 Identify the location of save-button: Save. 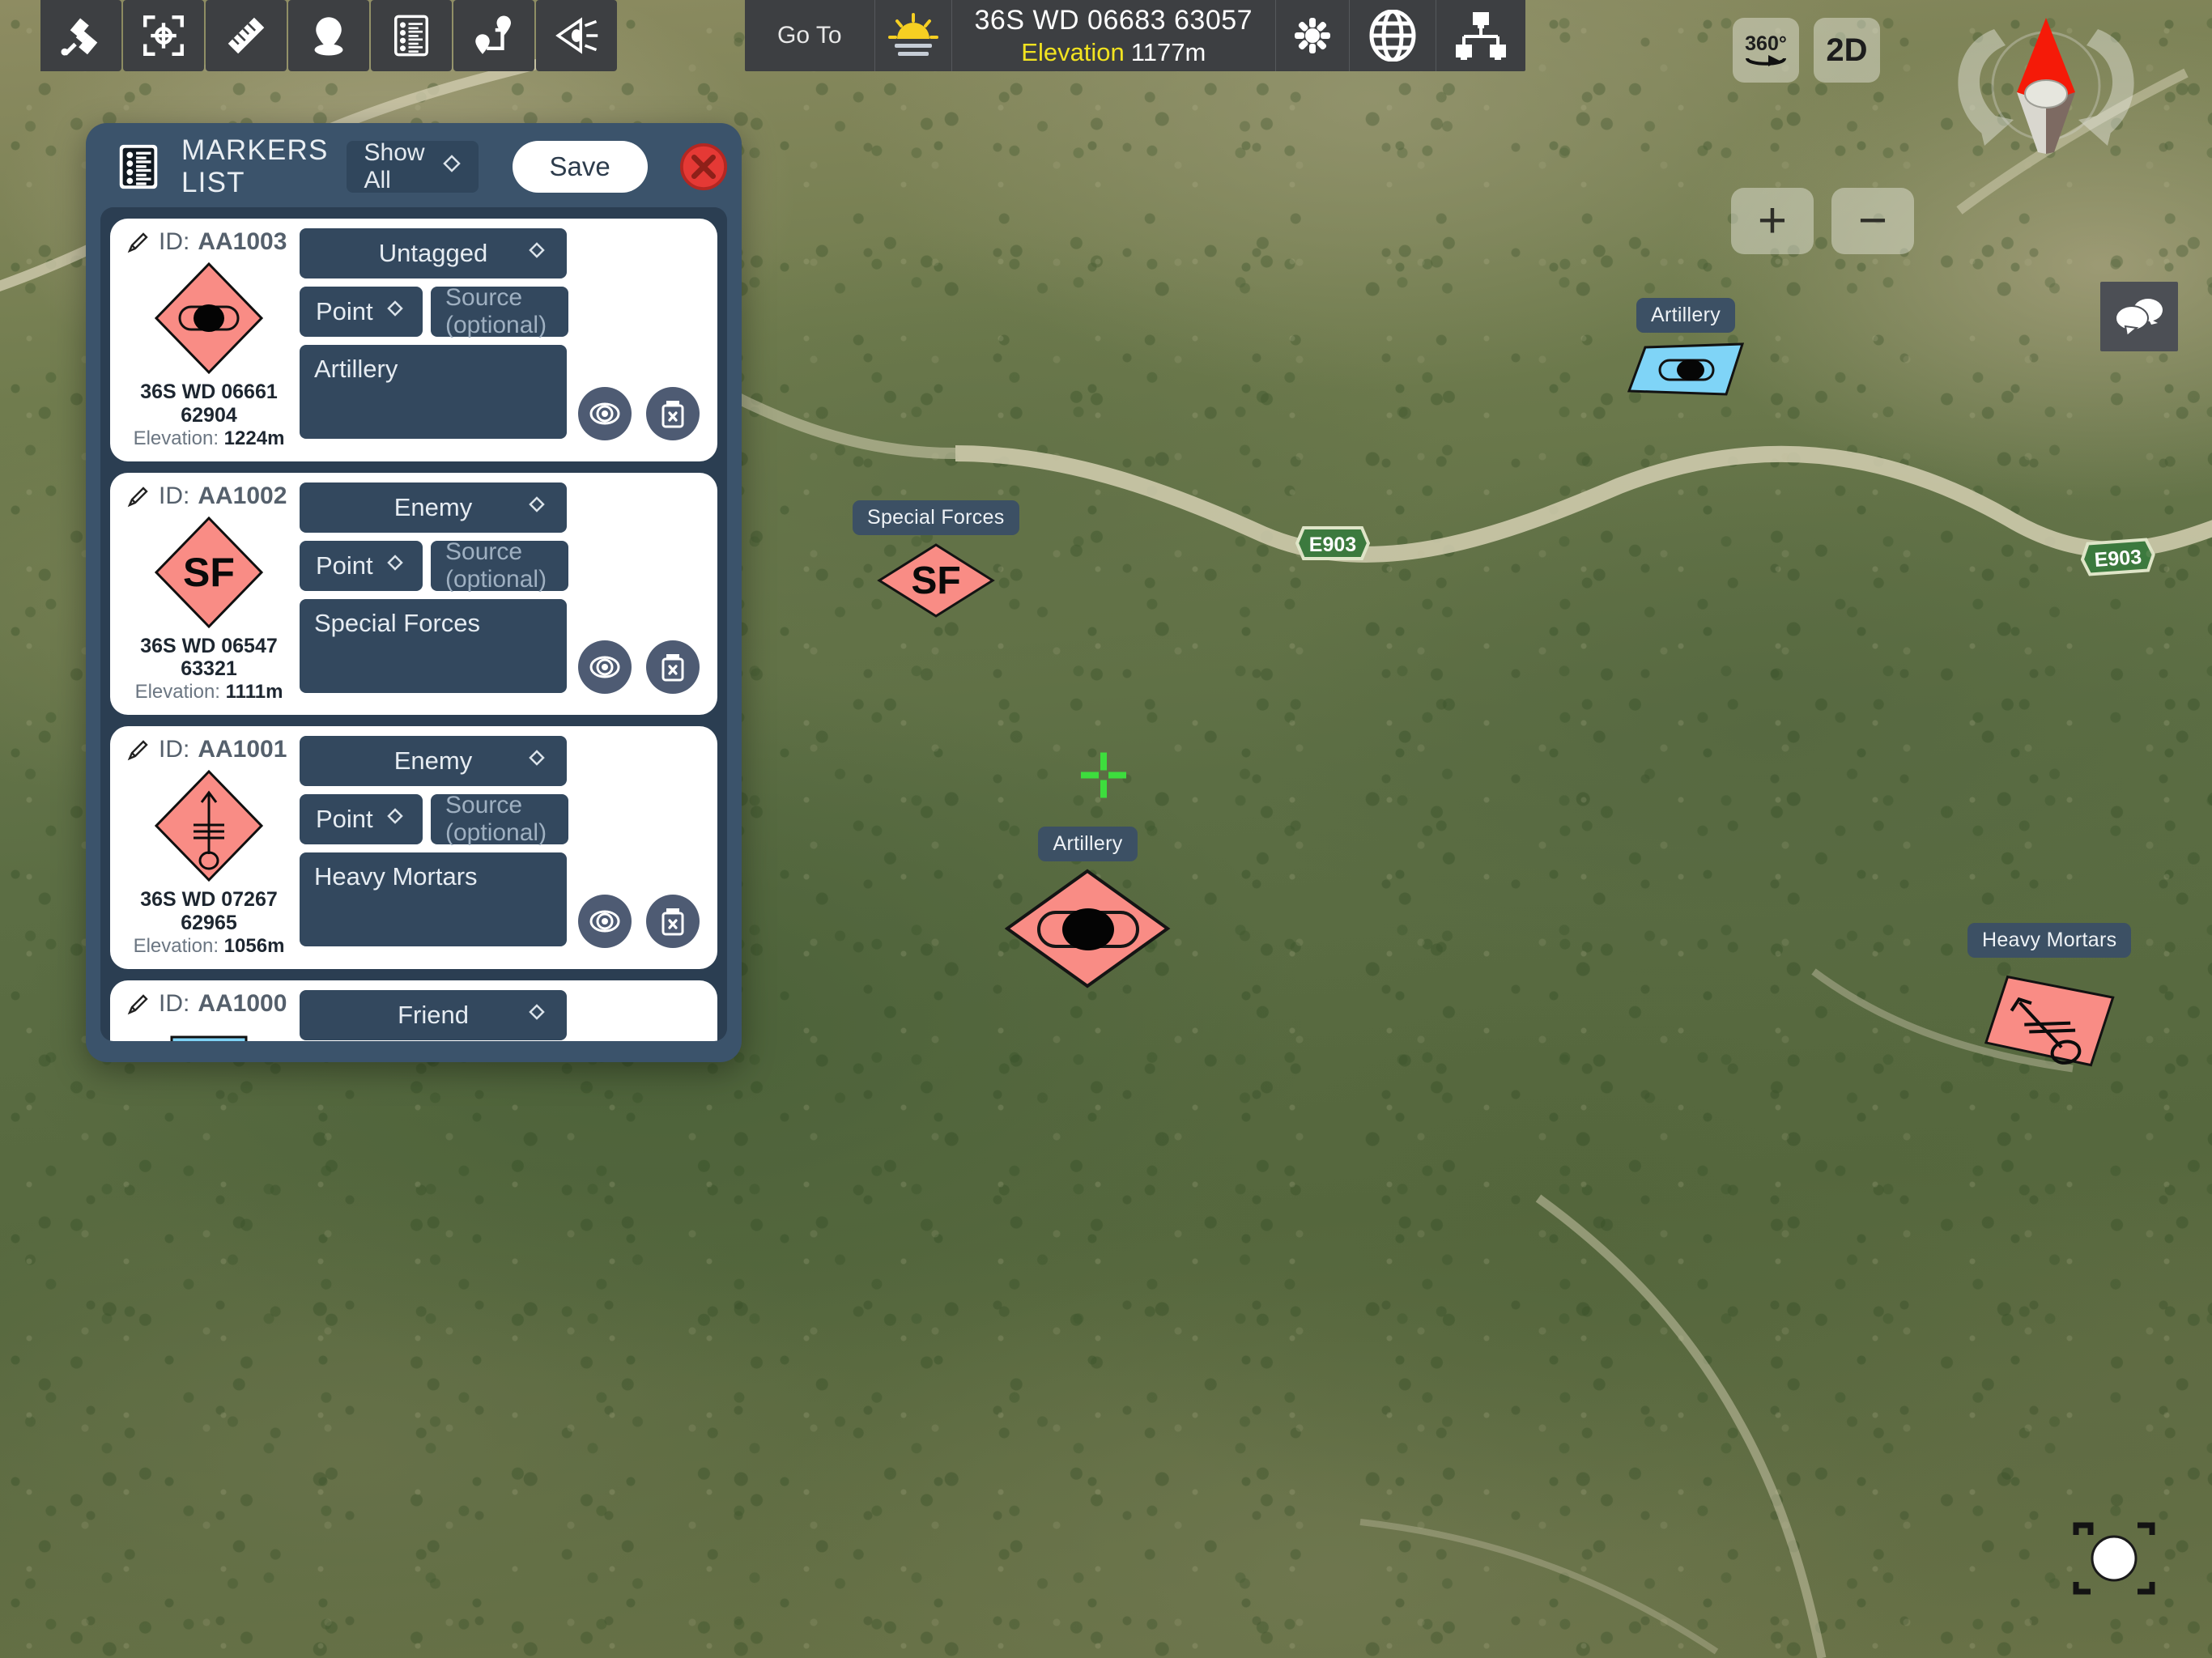
(580, 167).